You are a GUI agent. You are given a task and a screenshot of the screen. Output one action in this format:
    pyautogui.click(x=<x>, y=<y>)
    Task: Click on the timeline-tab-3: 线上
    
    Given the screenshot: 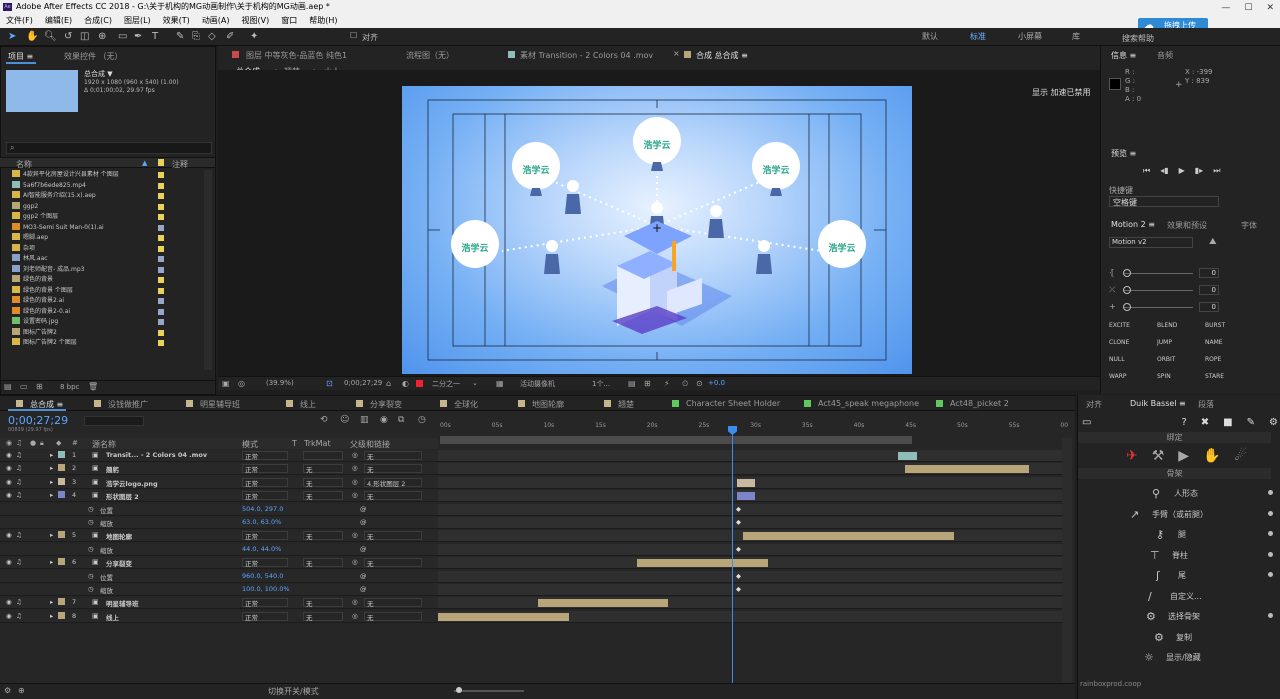 What is the action you would take?
    pyautogui.click(x=308, y=404)
    